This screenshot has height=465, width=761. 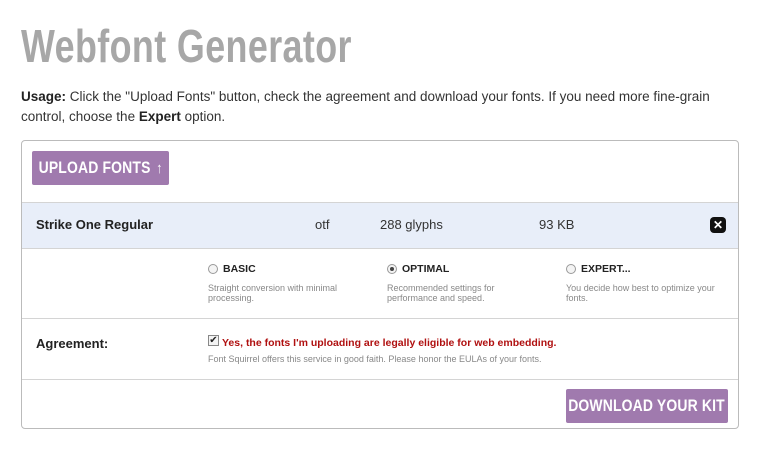 I want to click on radio-basic, so click(x=213, y=269).